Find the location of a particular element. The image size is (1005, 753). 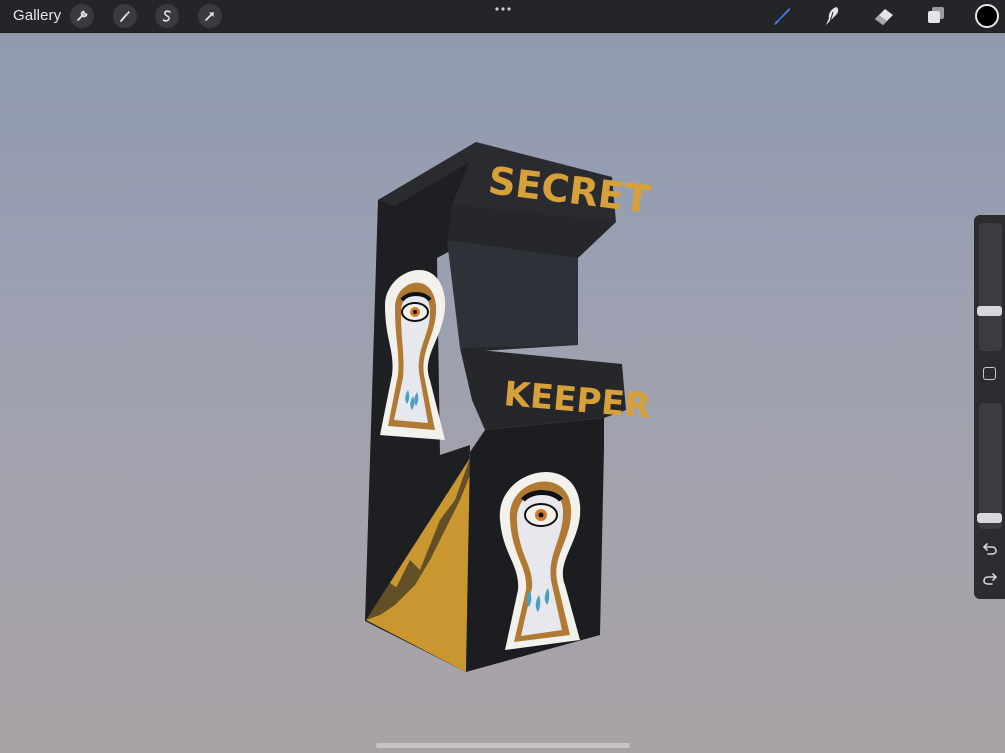

magic-wand-icon is located at coordinates (125, 16).